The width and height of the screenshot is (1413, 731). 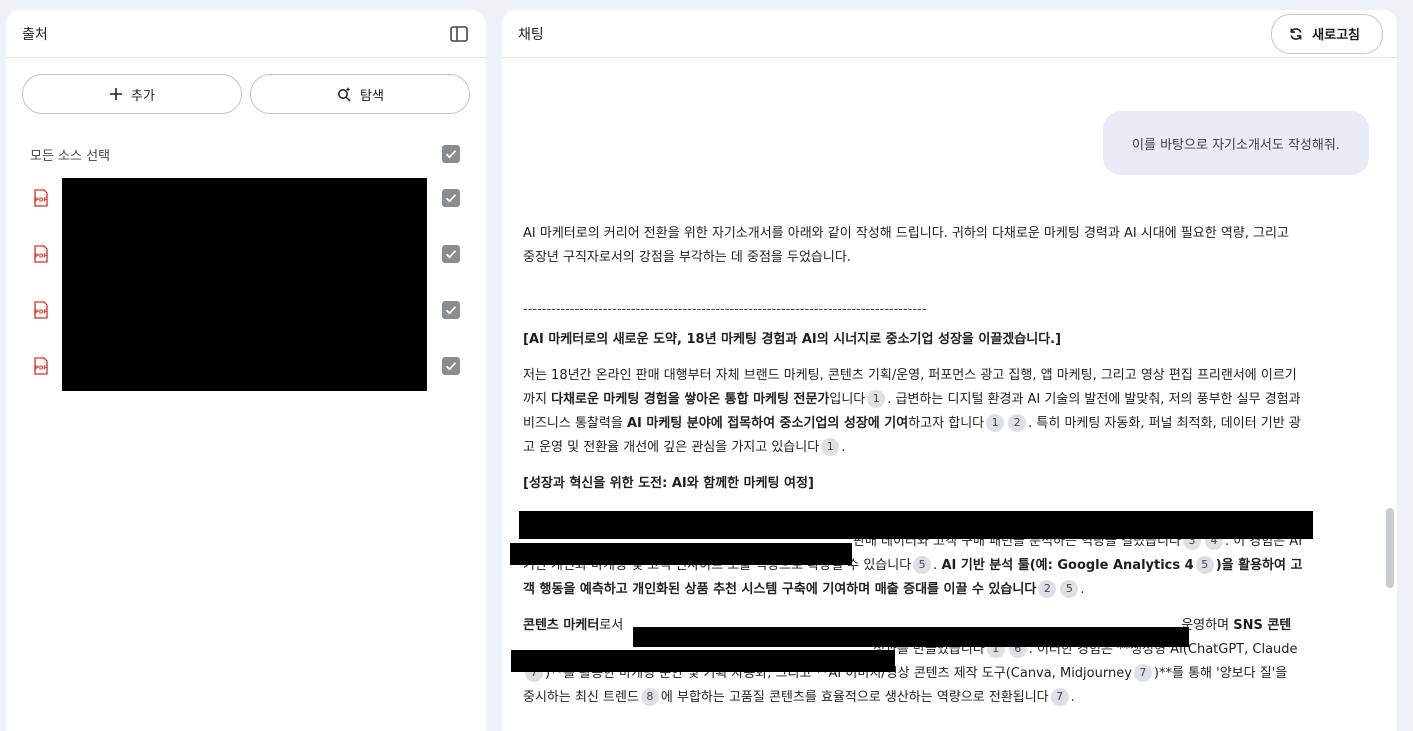 What do you see at coordinates (143, 96) in the screenshot?
I see `add-label: 추가` at bounding box center [143, 96].